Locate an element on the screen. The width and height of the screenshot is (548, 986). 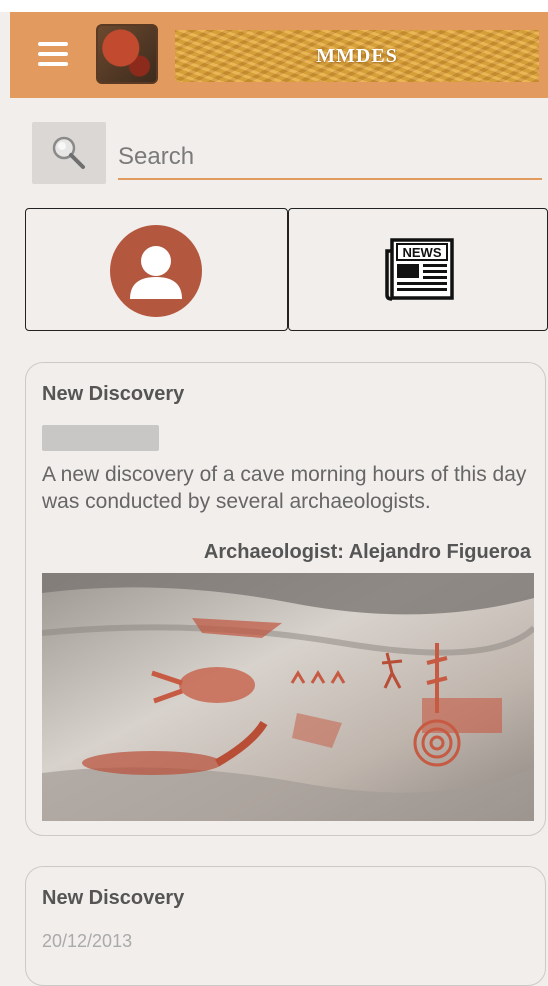
search-icon is located at coordinates (68, 152).